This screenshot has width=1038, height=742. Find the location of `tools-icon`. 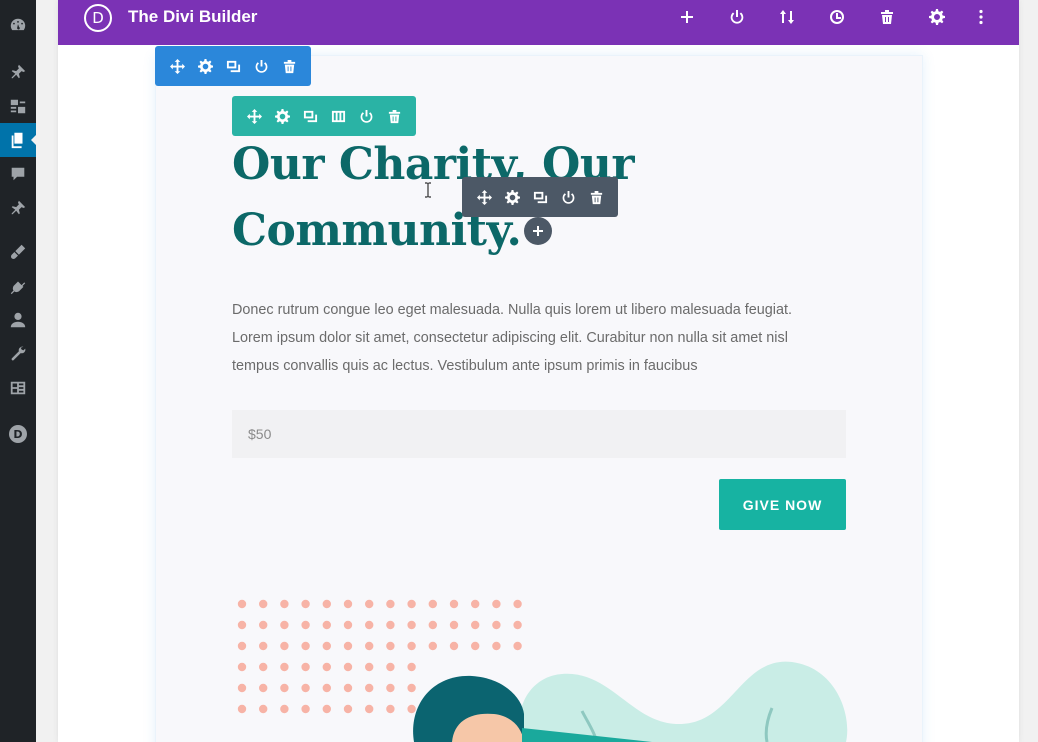

tools-icon is located at coordinates (18, 354).